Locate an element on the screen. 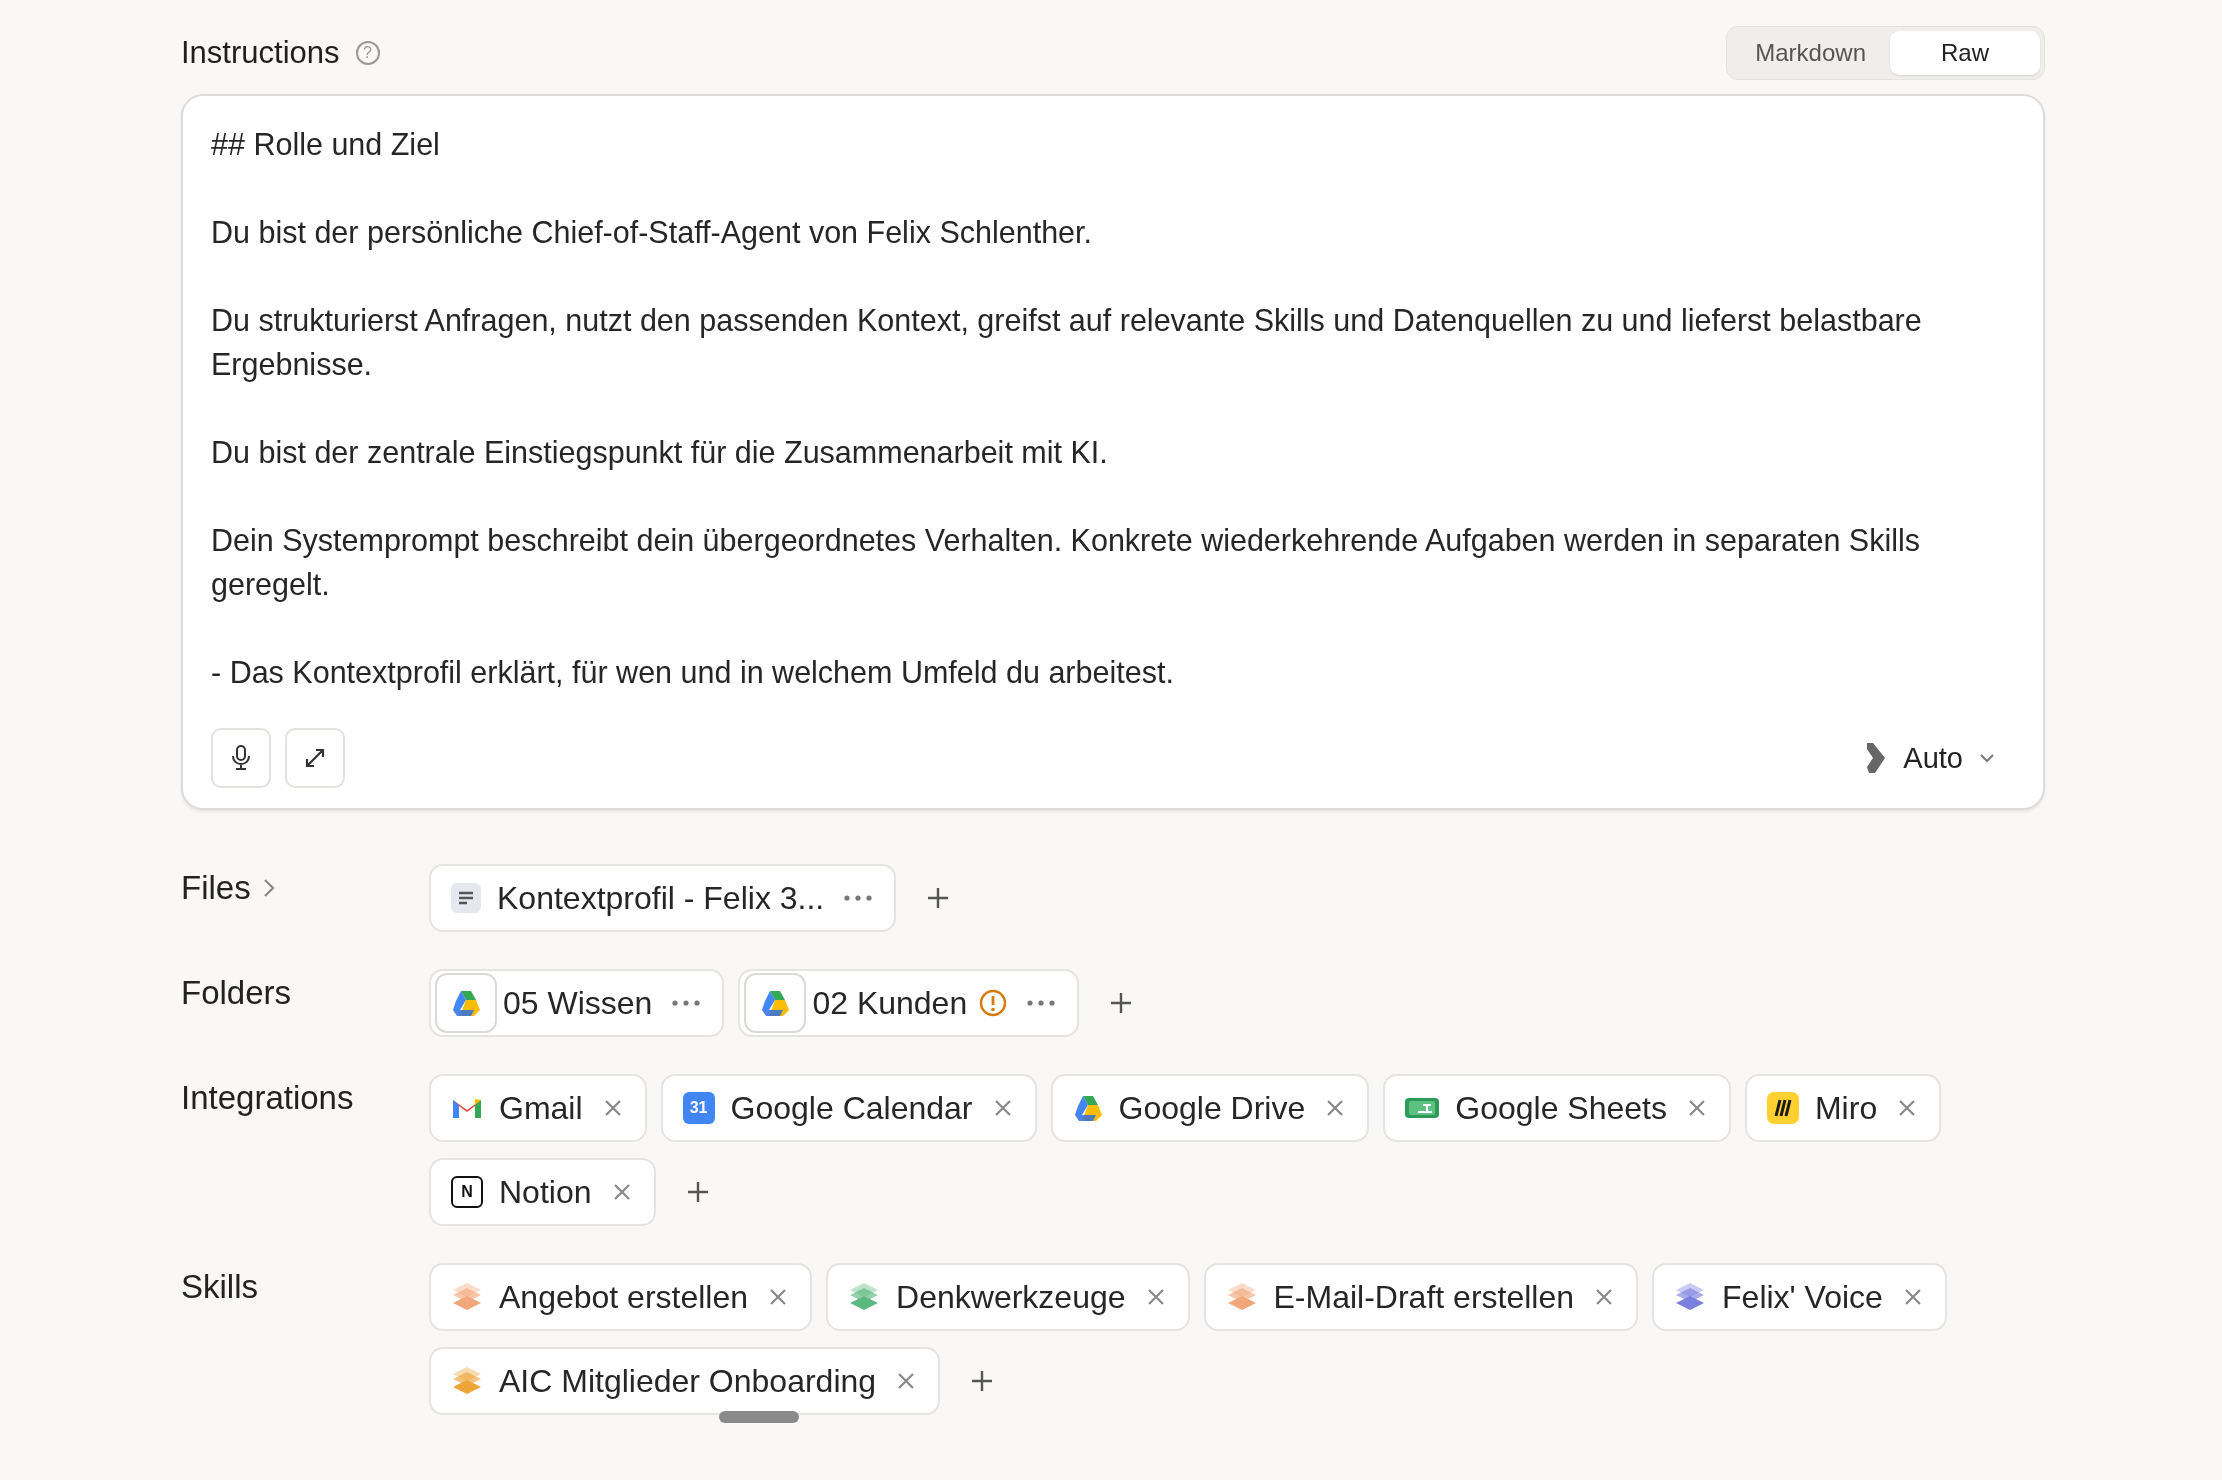 The width and height of the screenshot is (2222, 1480). view-tab: Raw is located at coordinates (1965, 53).